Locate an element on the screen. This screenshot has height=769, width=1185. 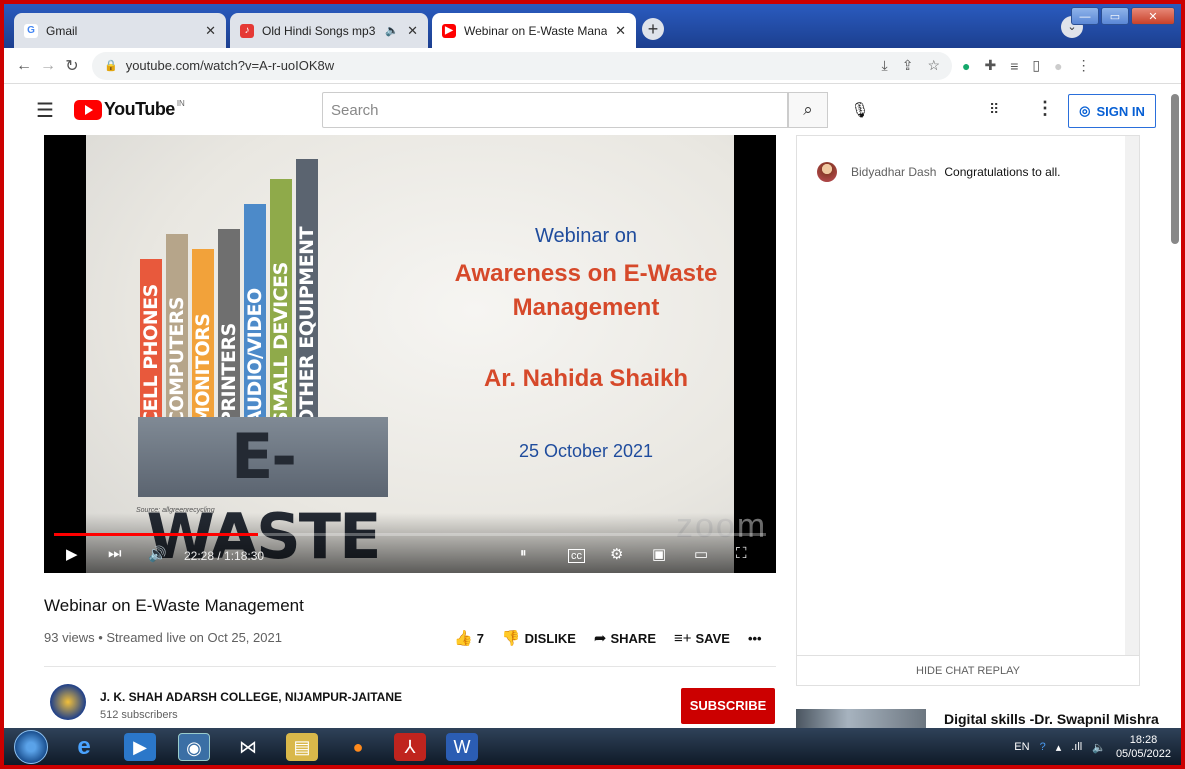
more-actions-icon: ••• is located at coordinates (755, 638).